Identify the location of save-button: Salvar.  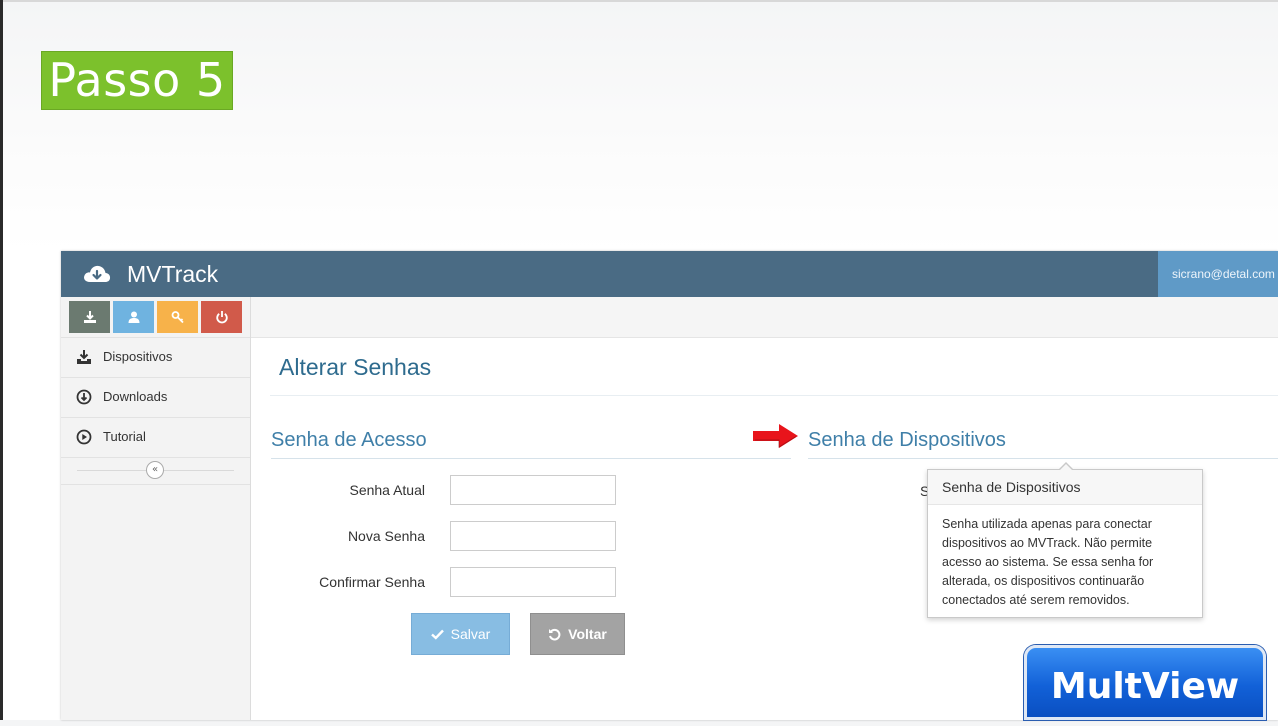
(460, 634).